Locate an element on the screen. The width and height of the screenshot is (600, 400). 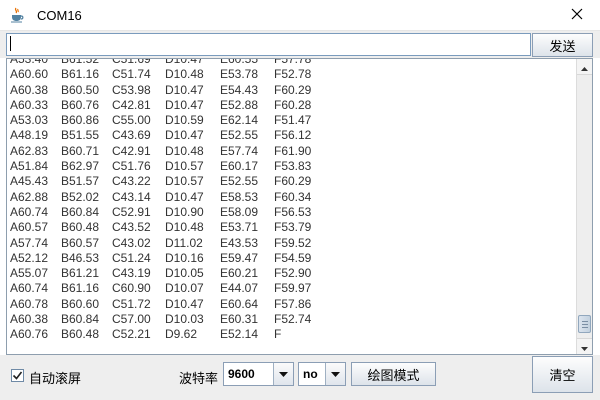
output-value: D10.59 is located at coordinates (184, 120).